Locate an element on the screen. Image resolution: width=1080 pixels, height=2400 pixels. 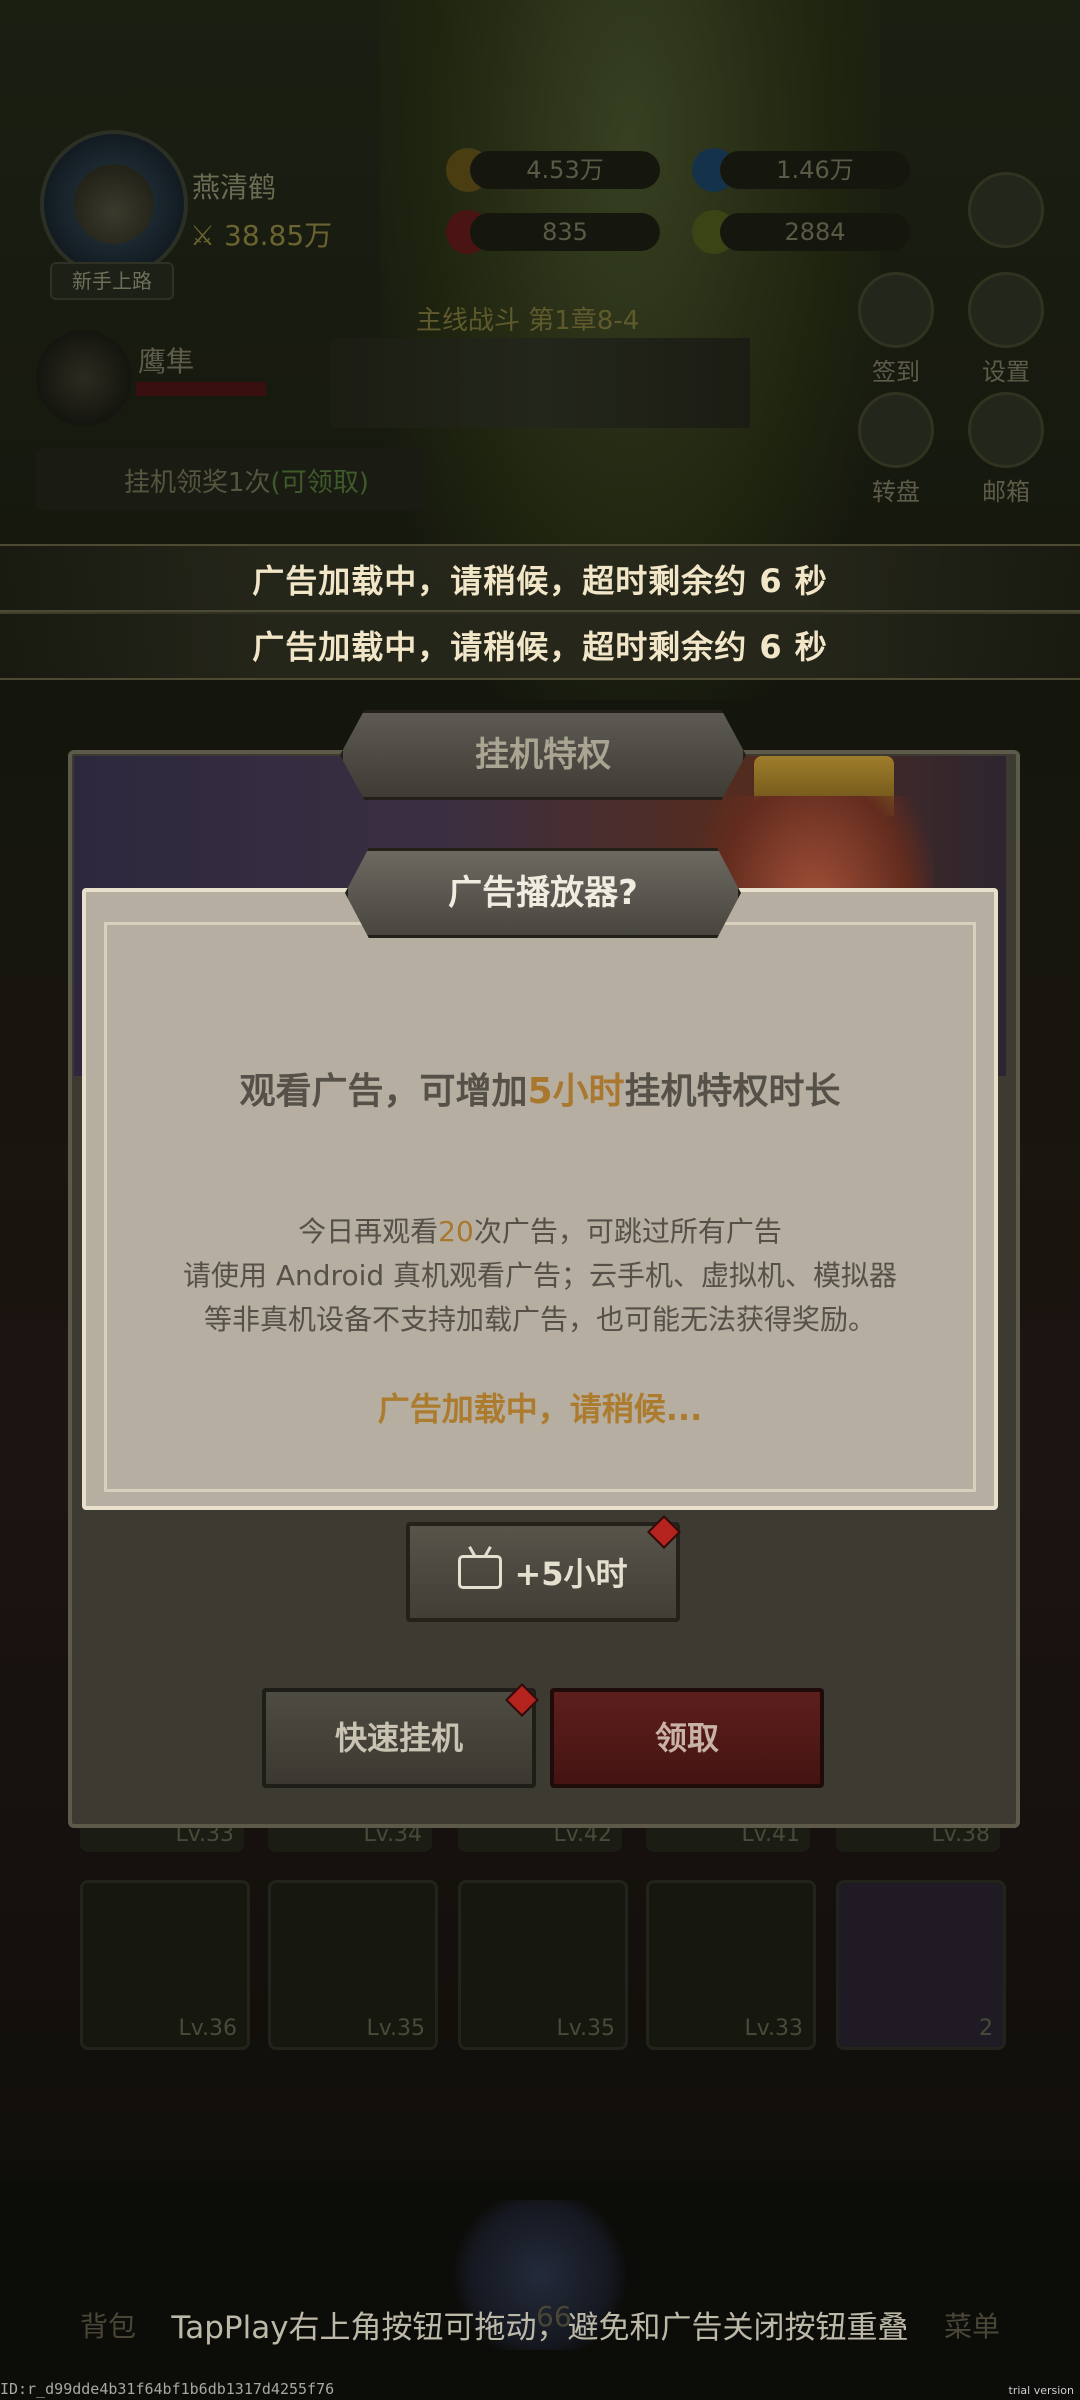
slot-level: Lv.33 is located at coordinates (773, 2028).